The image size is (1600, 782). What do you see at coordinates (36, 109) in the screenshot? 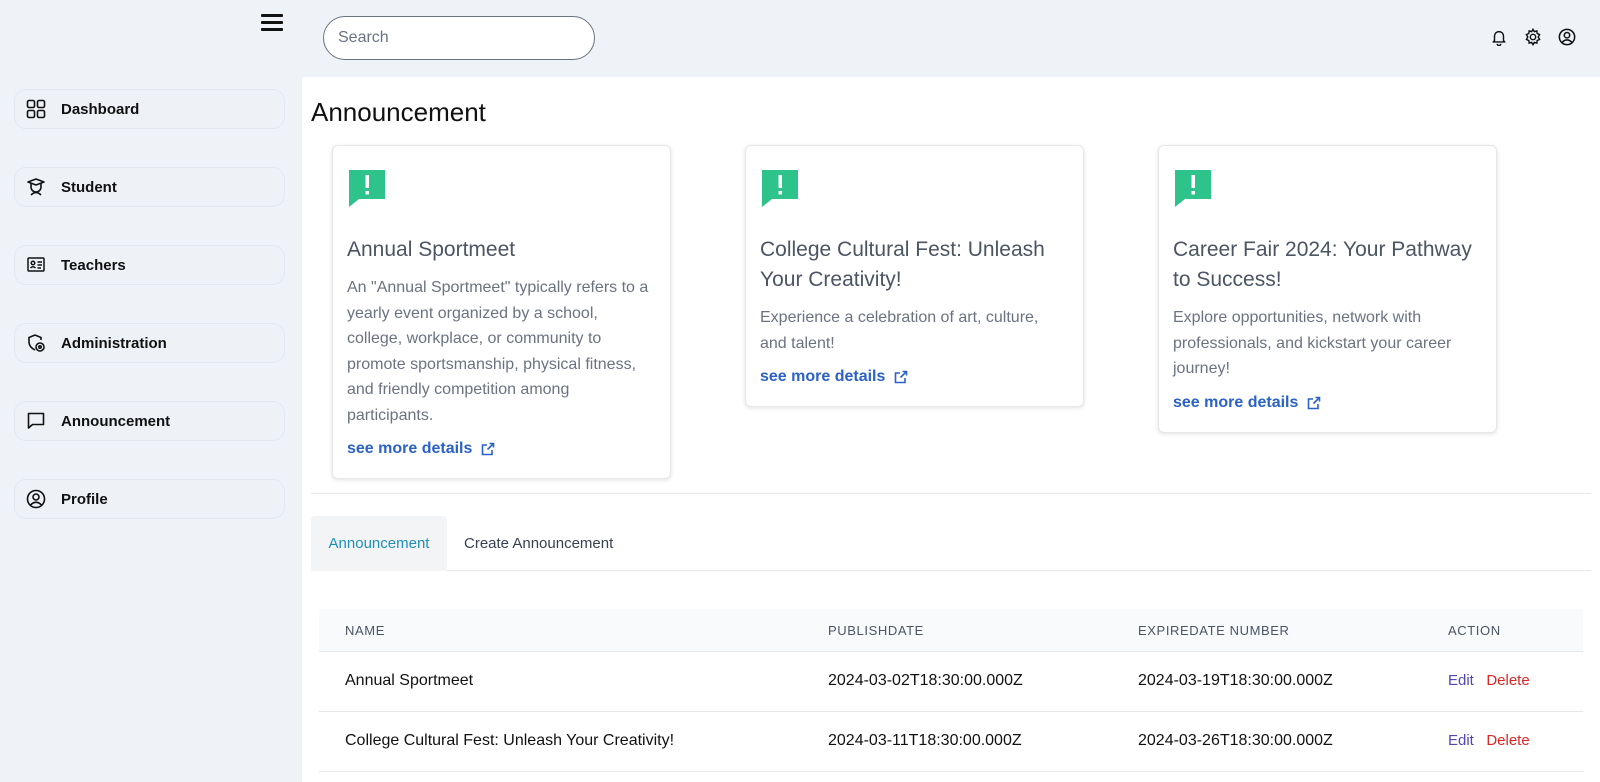
I see `grid-icon` at bounding box center [36, 109].